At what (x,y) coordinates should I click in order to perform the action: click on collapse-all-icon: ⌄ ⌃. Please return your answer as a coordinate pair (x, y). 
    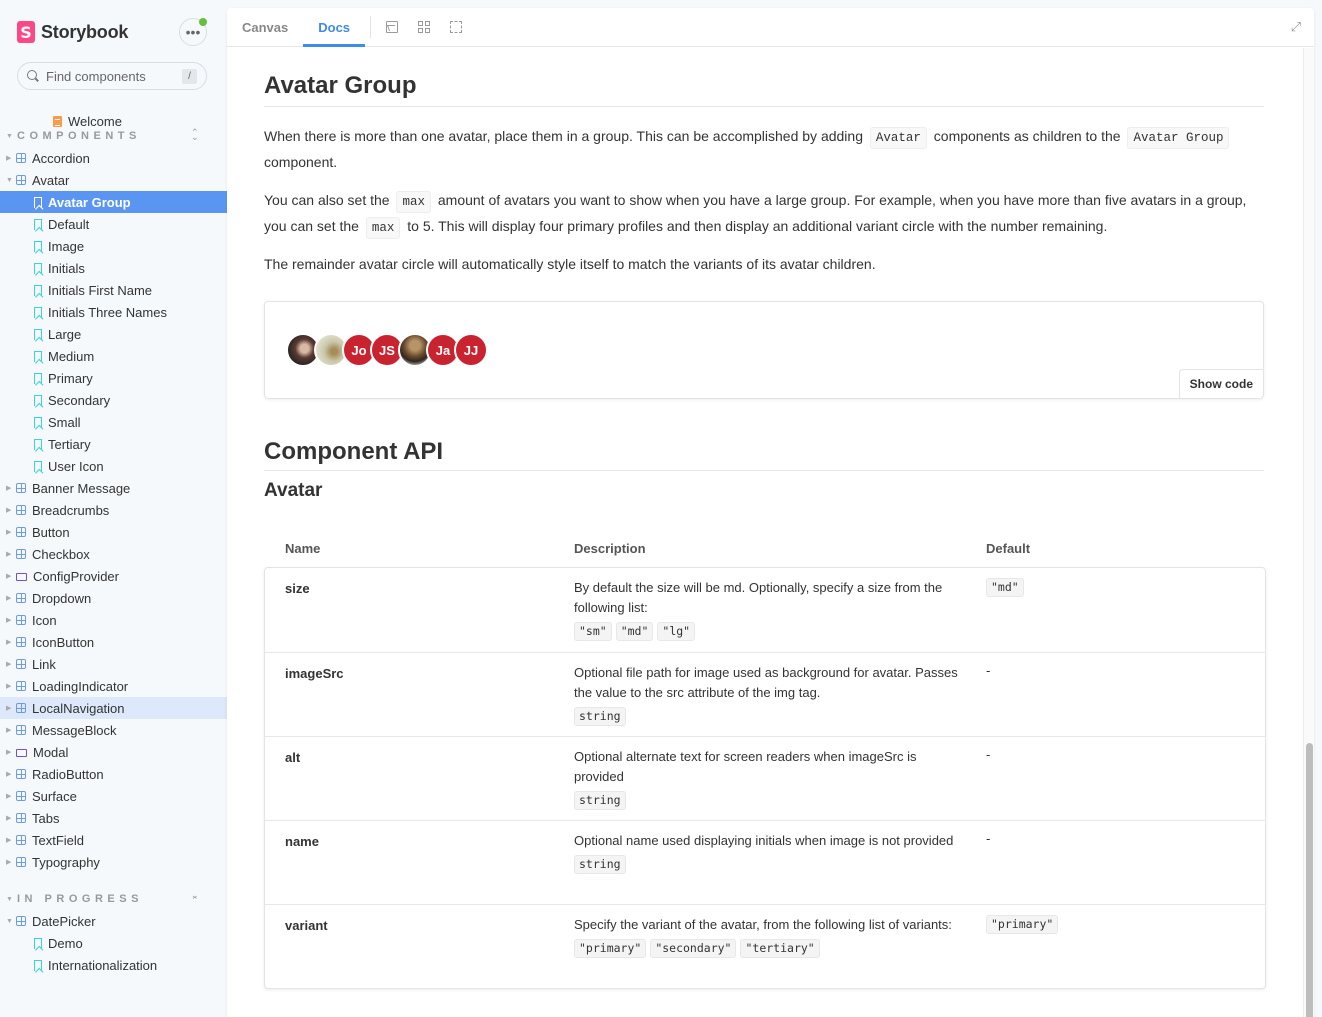
    Looking at the image, I should click on (195, 898).